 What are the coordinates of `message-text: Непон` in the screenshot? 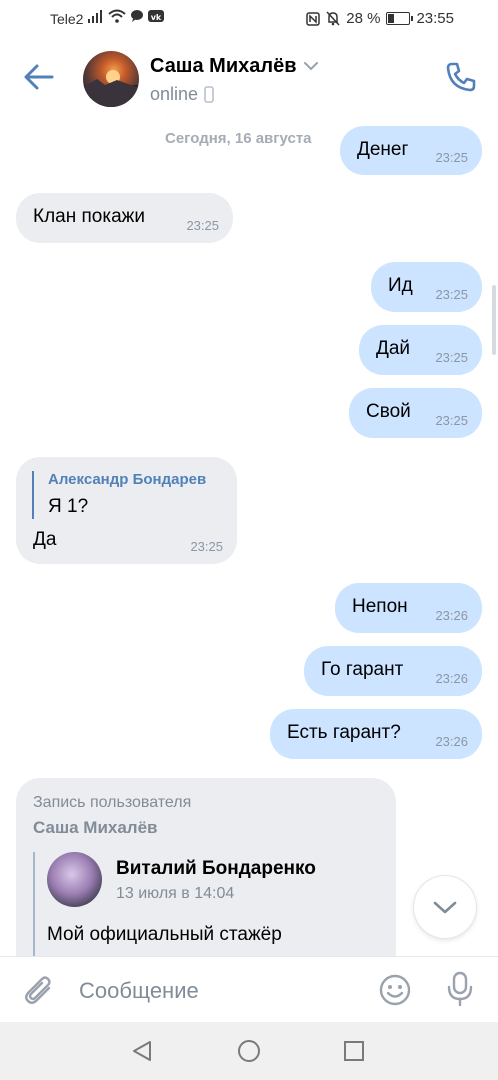 It's located at (380, 606).